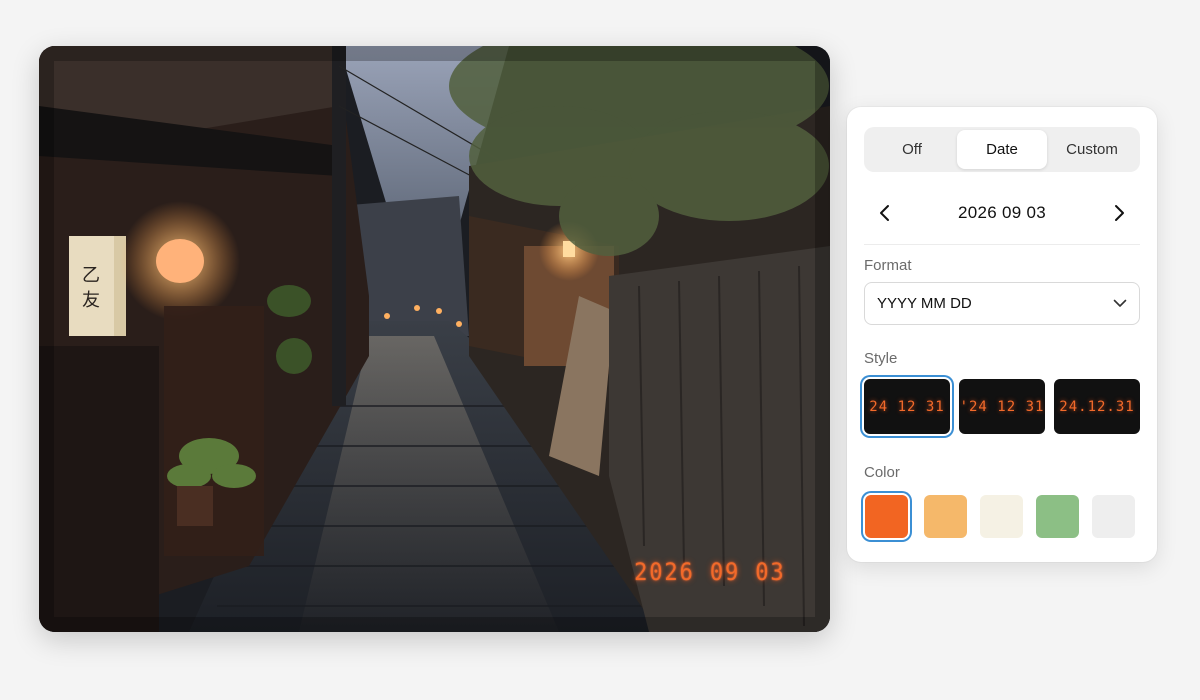 This screenshot has height=700, width=1200. I want to click on date-navigator: 2026 09 03, so click(1002, 213).